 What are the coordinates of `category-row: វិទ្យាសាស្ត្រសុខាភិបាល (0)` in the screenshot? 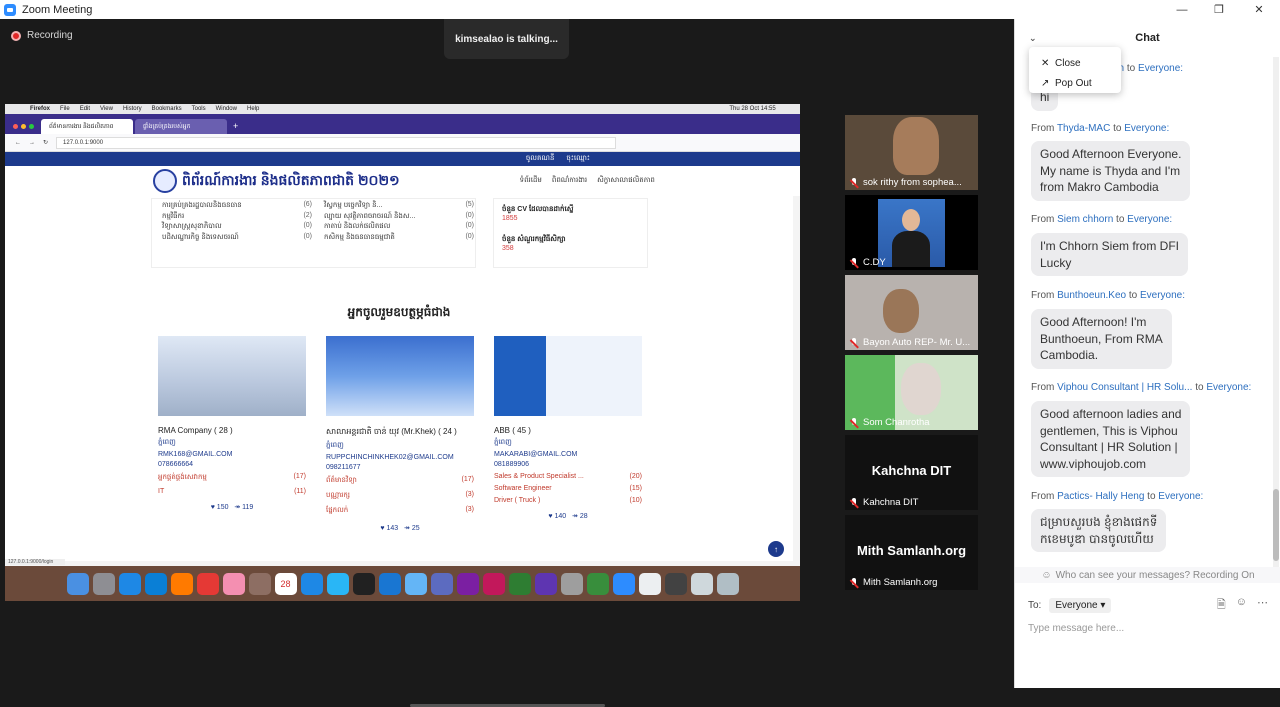 It's located at (237, 226).